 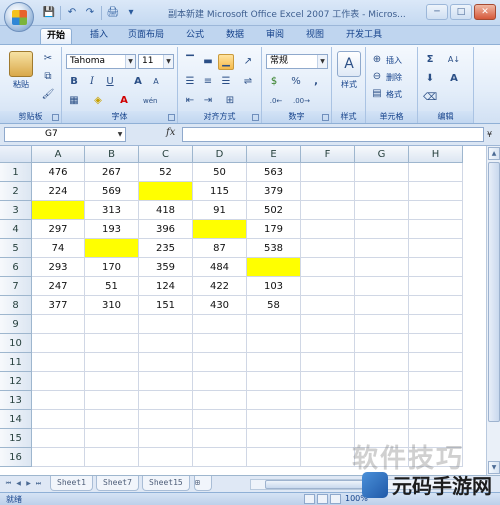 What do you see at coordinates (16, 381) in the screenshot?
I see `row-header-12: 12` at bounding box center [16, 381].